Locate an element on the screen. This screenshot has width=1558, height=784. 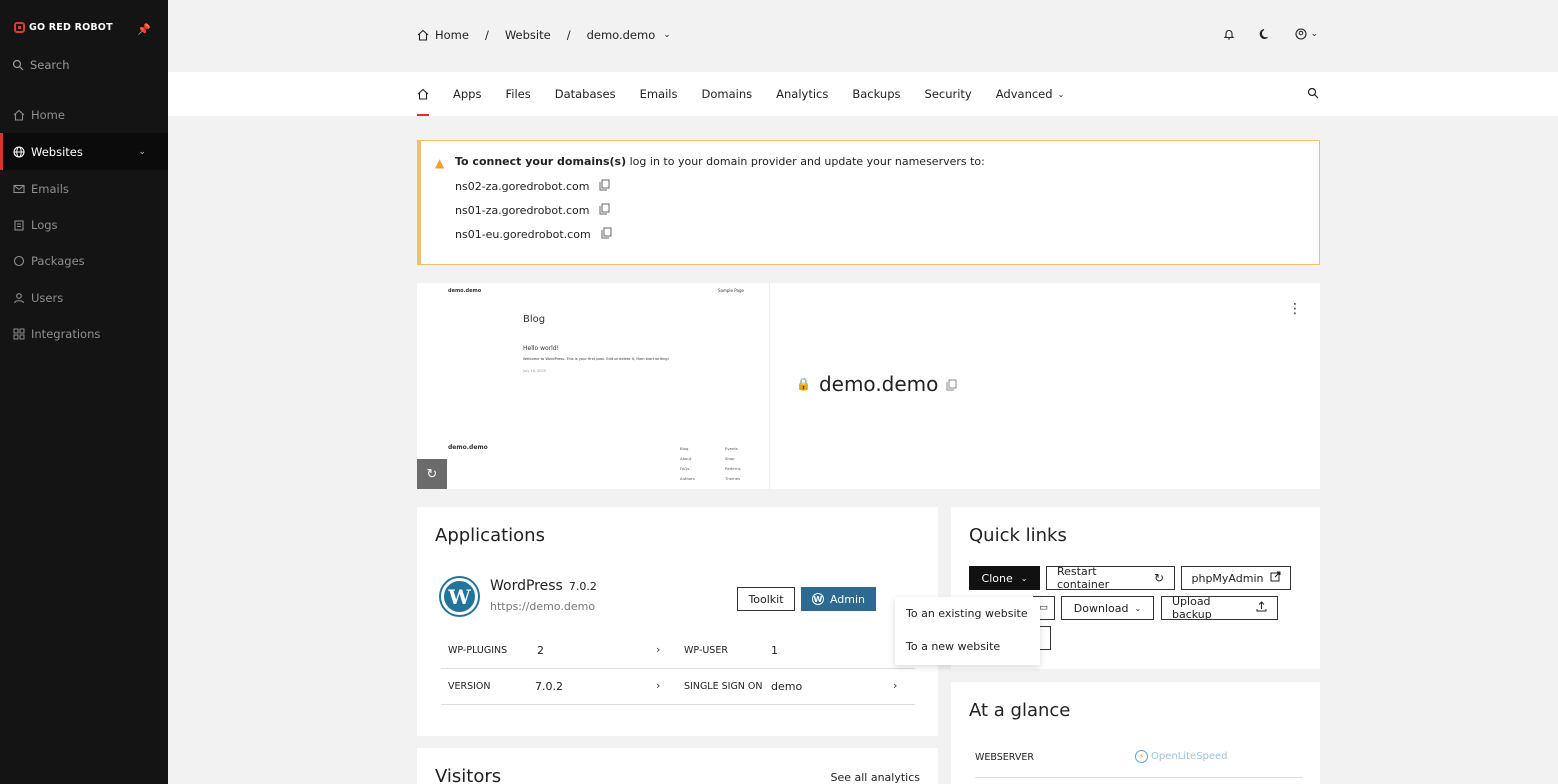
search-icon is located at coordinates (1313, 93).